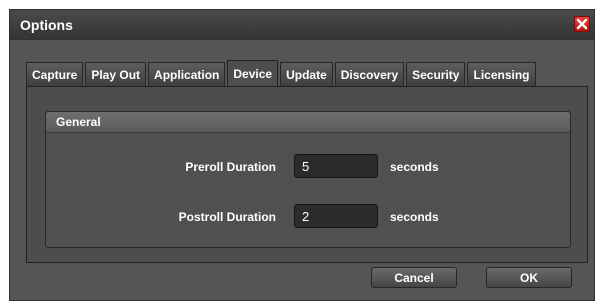 The height and width of the screenshot is (304, 602). What do you see at coordinates (501, 74) in the screenshot?
I see `tab-licensing: Licensing` at bounding box center [501, 74].